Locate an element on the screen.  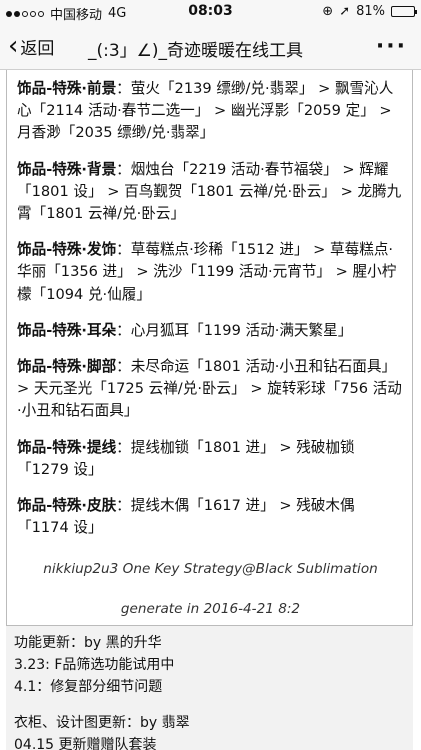
status-bar: 中国移动 4G 08:03 ⊕ ➚ 81% is located at coordinates (210, 12).